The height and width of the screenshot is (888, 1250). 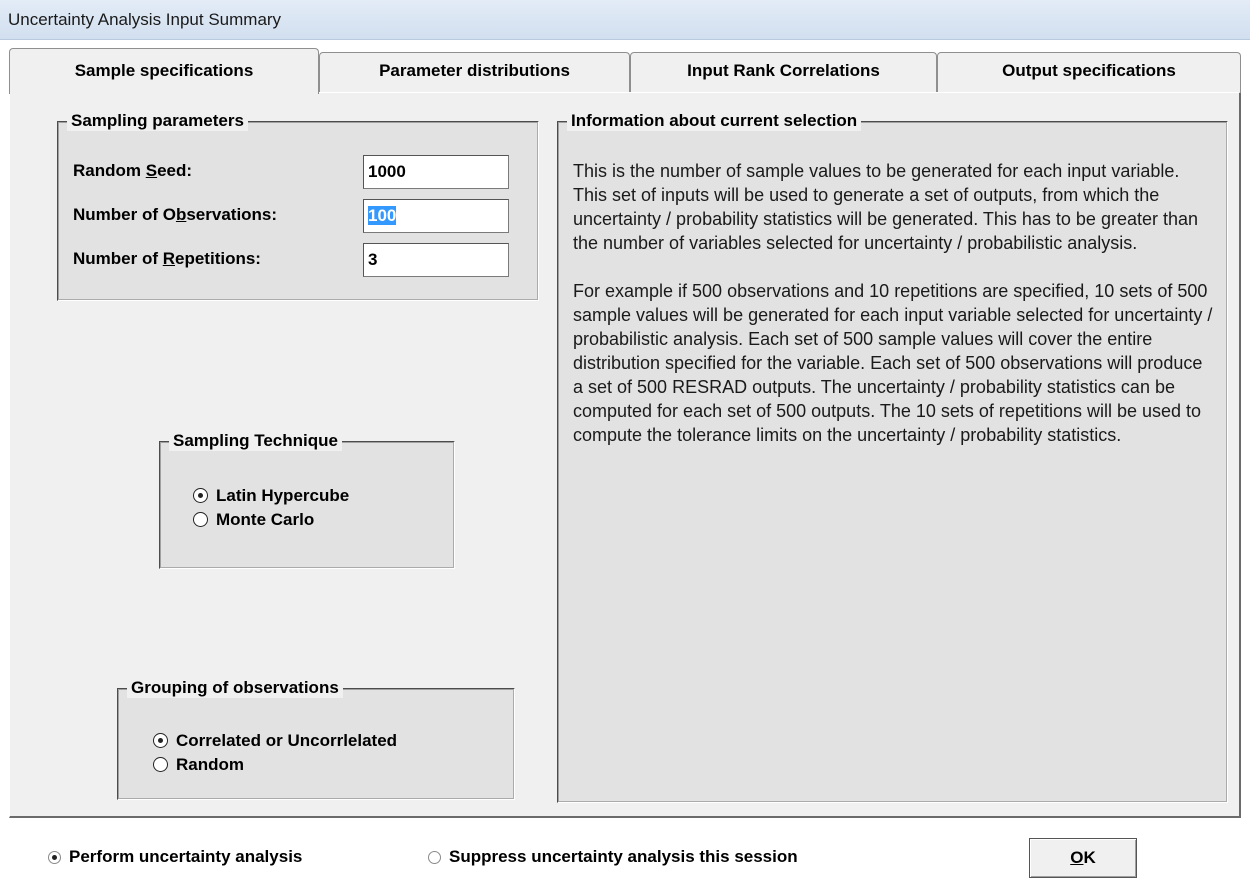 What do you see at coordinates (198, 765) in the screenshot?
I see `random-radio: Random` at bounding box center [198, 765].